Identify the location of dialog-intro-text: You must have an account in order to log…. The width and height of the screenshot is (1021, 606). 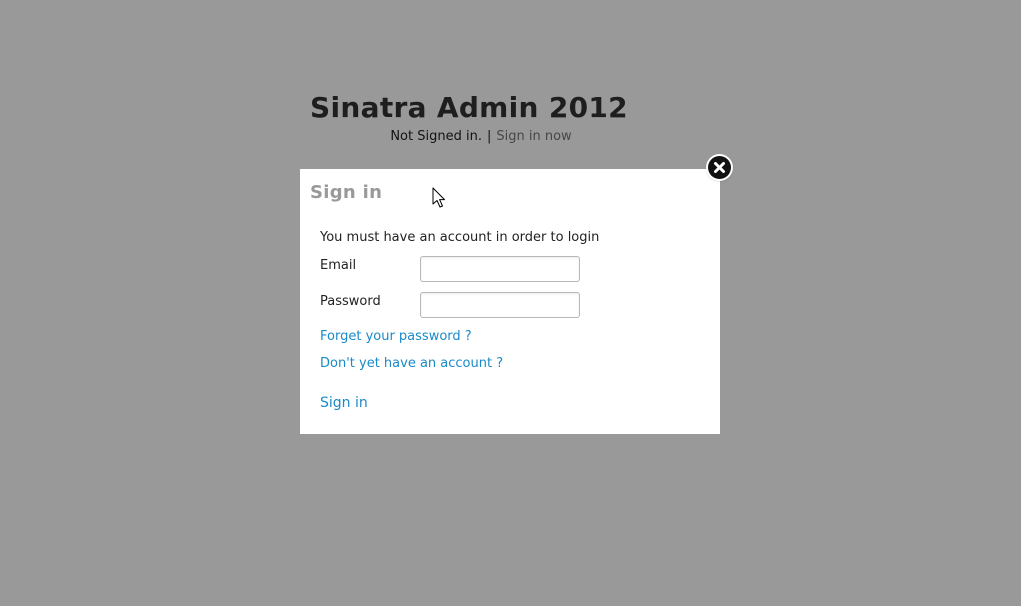
(460, 237).